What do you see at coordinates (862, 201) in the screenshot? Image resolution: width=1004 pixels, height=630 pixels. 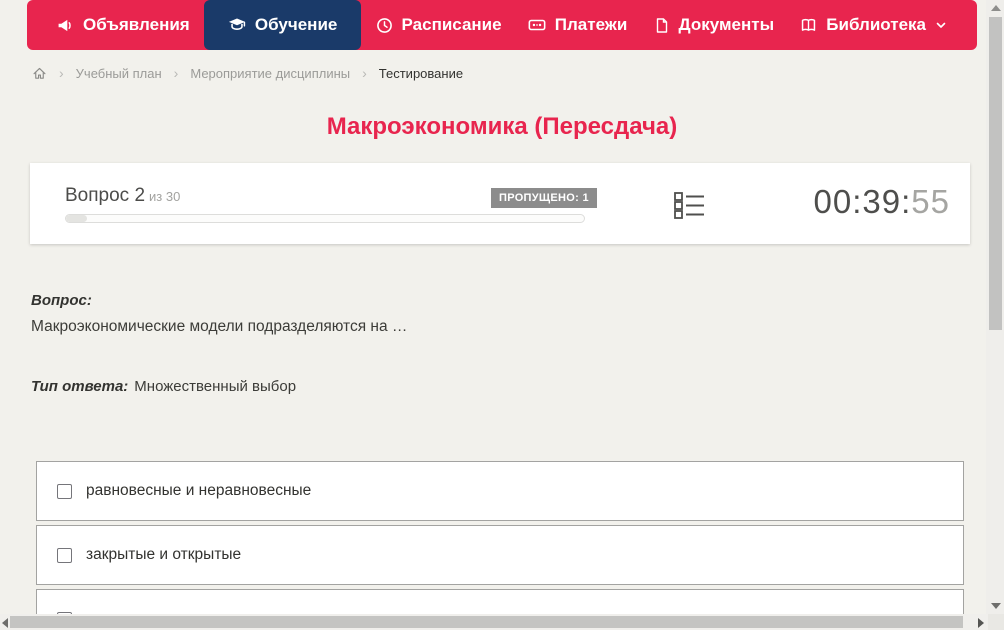 I see `timer-main: 00:39:` at bounding box center [862, 201].